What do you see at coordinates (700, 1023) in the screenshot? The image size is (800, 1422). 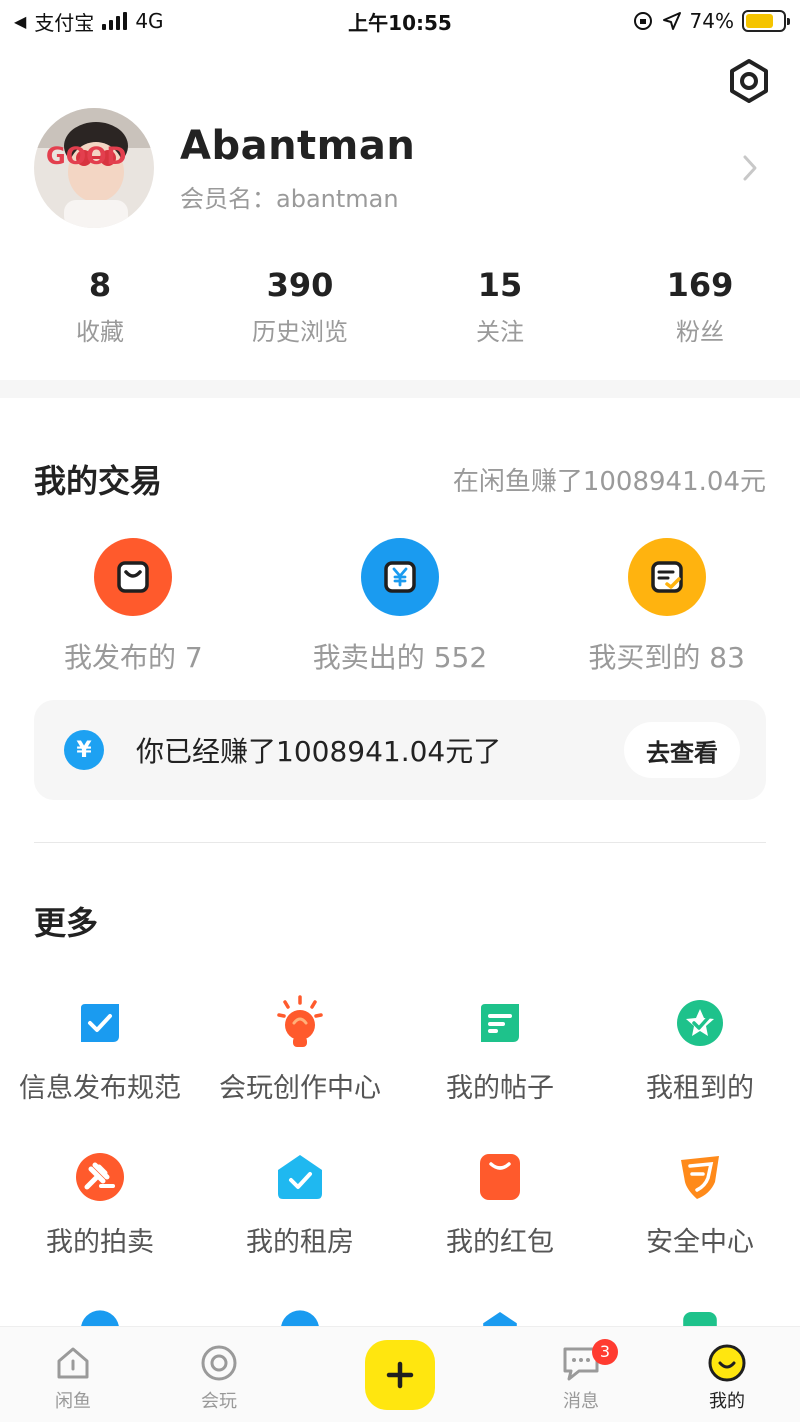 I see `rent-star-icon` at bounding box center [700, 1023].